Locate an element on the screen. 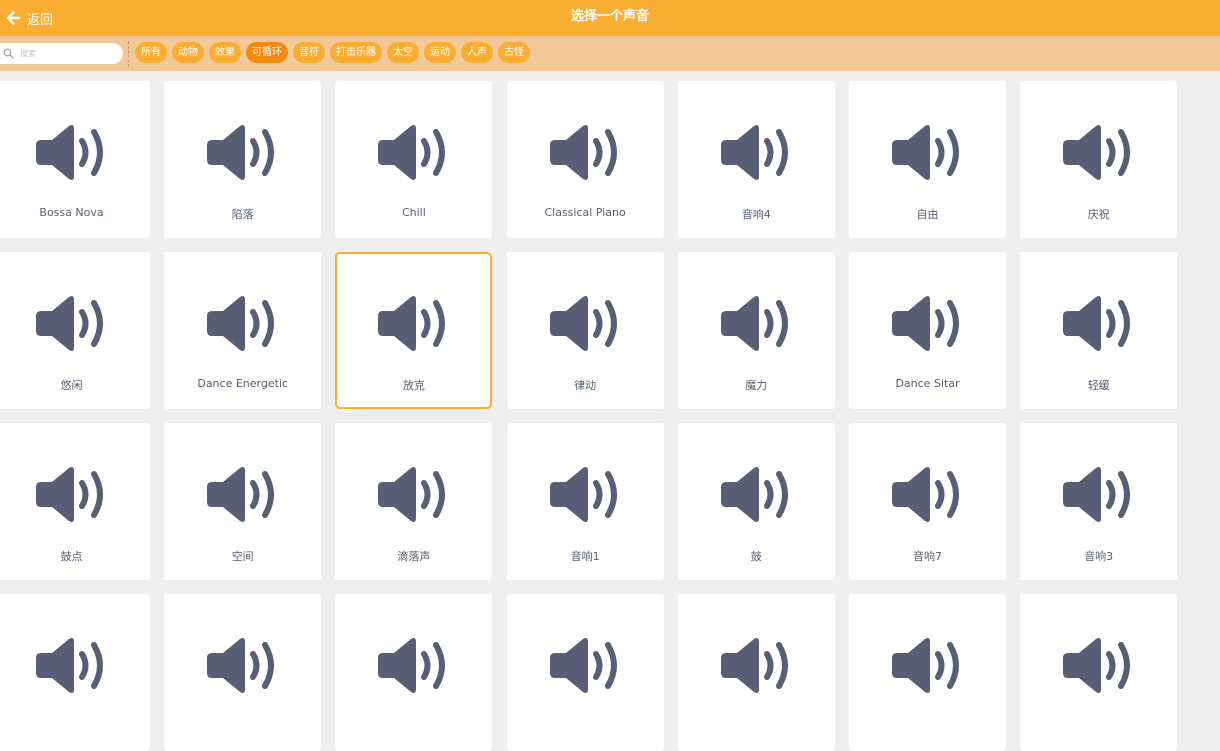 The width and height of the screenshot is (1220, 751). tag-button: 可循环 is located at coordinates (267, 52).